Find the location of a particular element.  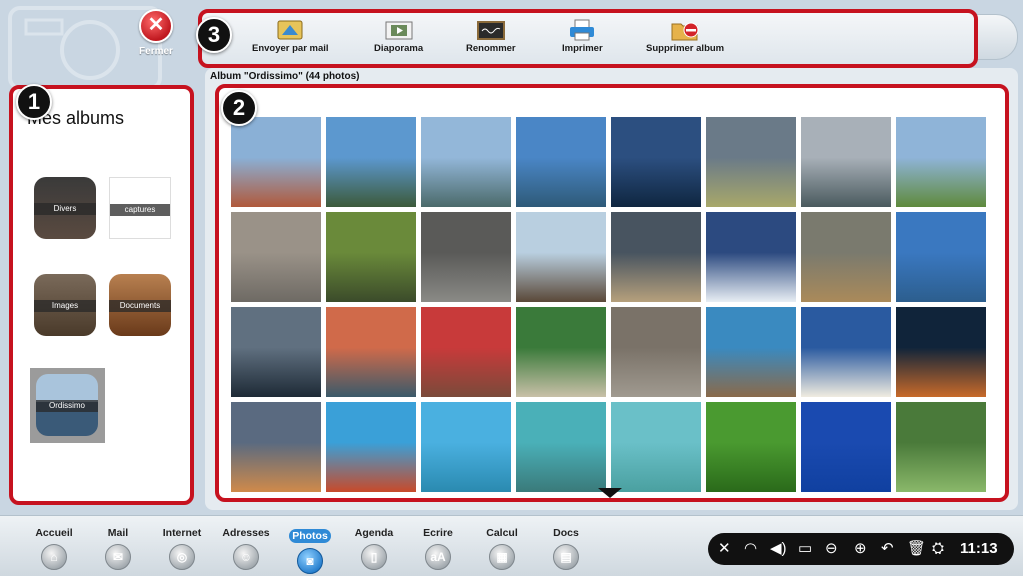

agenda-icon: ▯ is located at coordinates (374, 557).